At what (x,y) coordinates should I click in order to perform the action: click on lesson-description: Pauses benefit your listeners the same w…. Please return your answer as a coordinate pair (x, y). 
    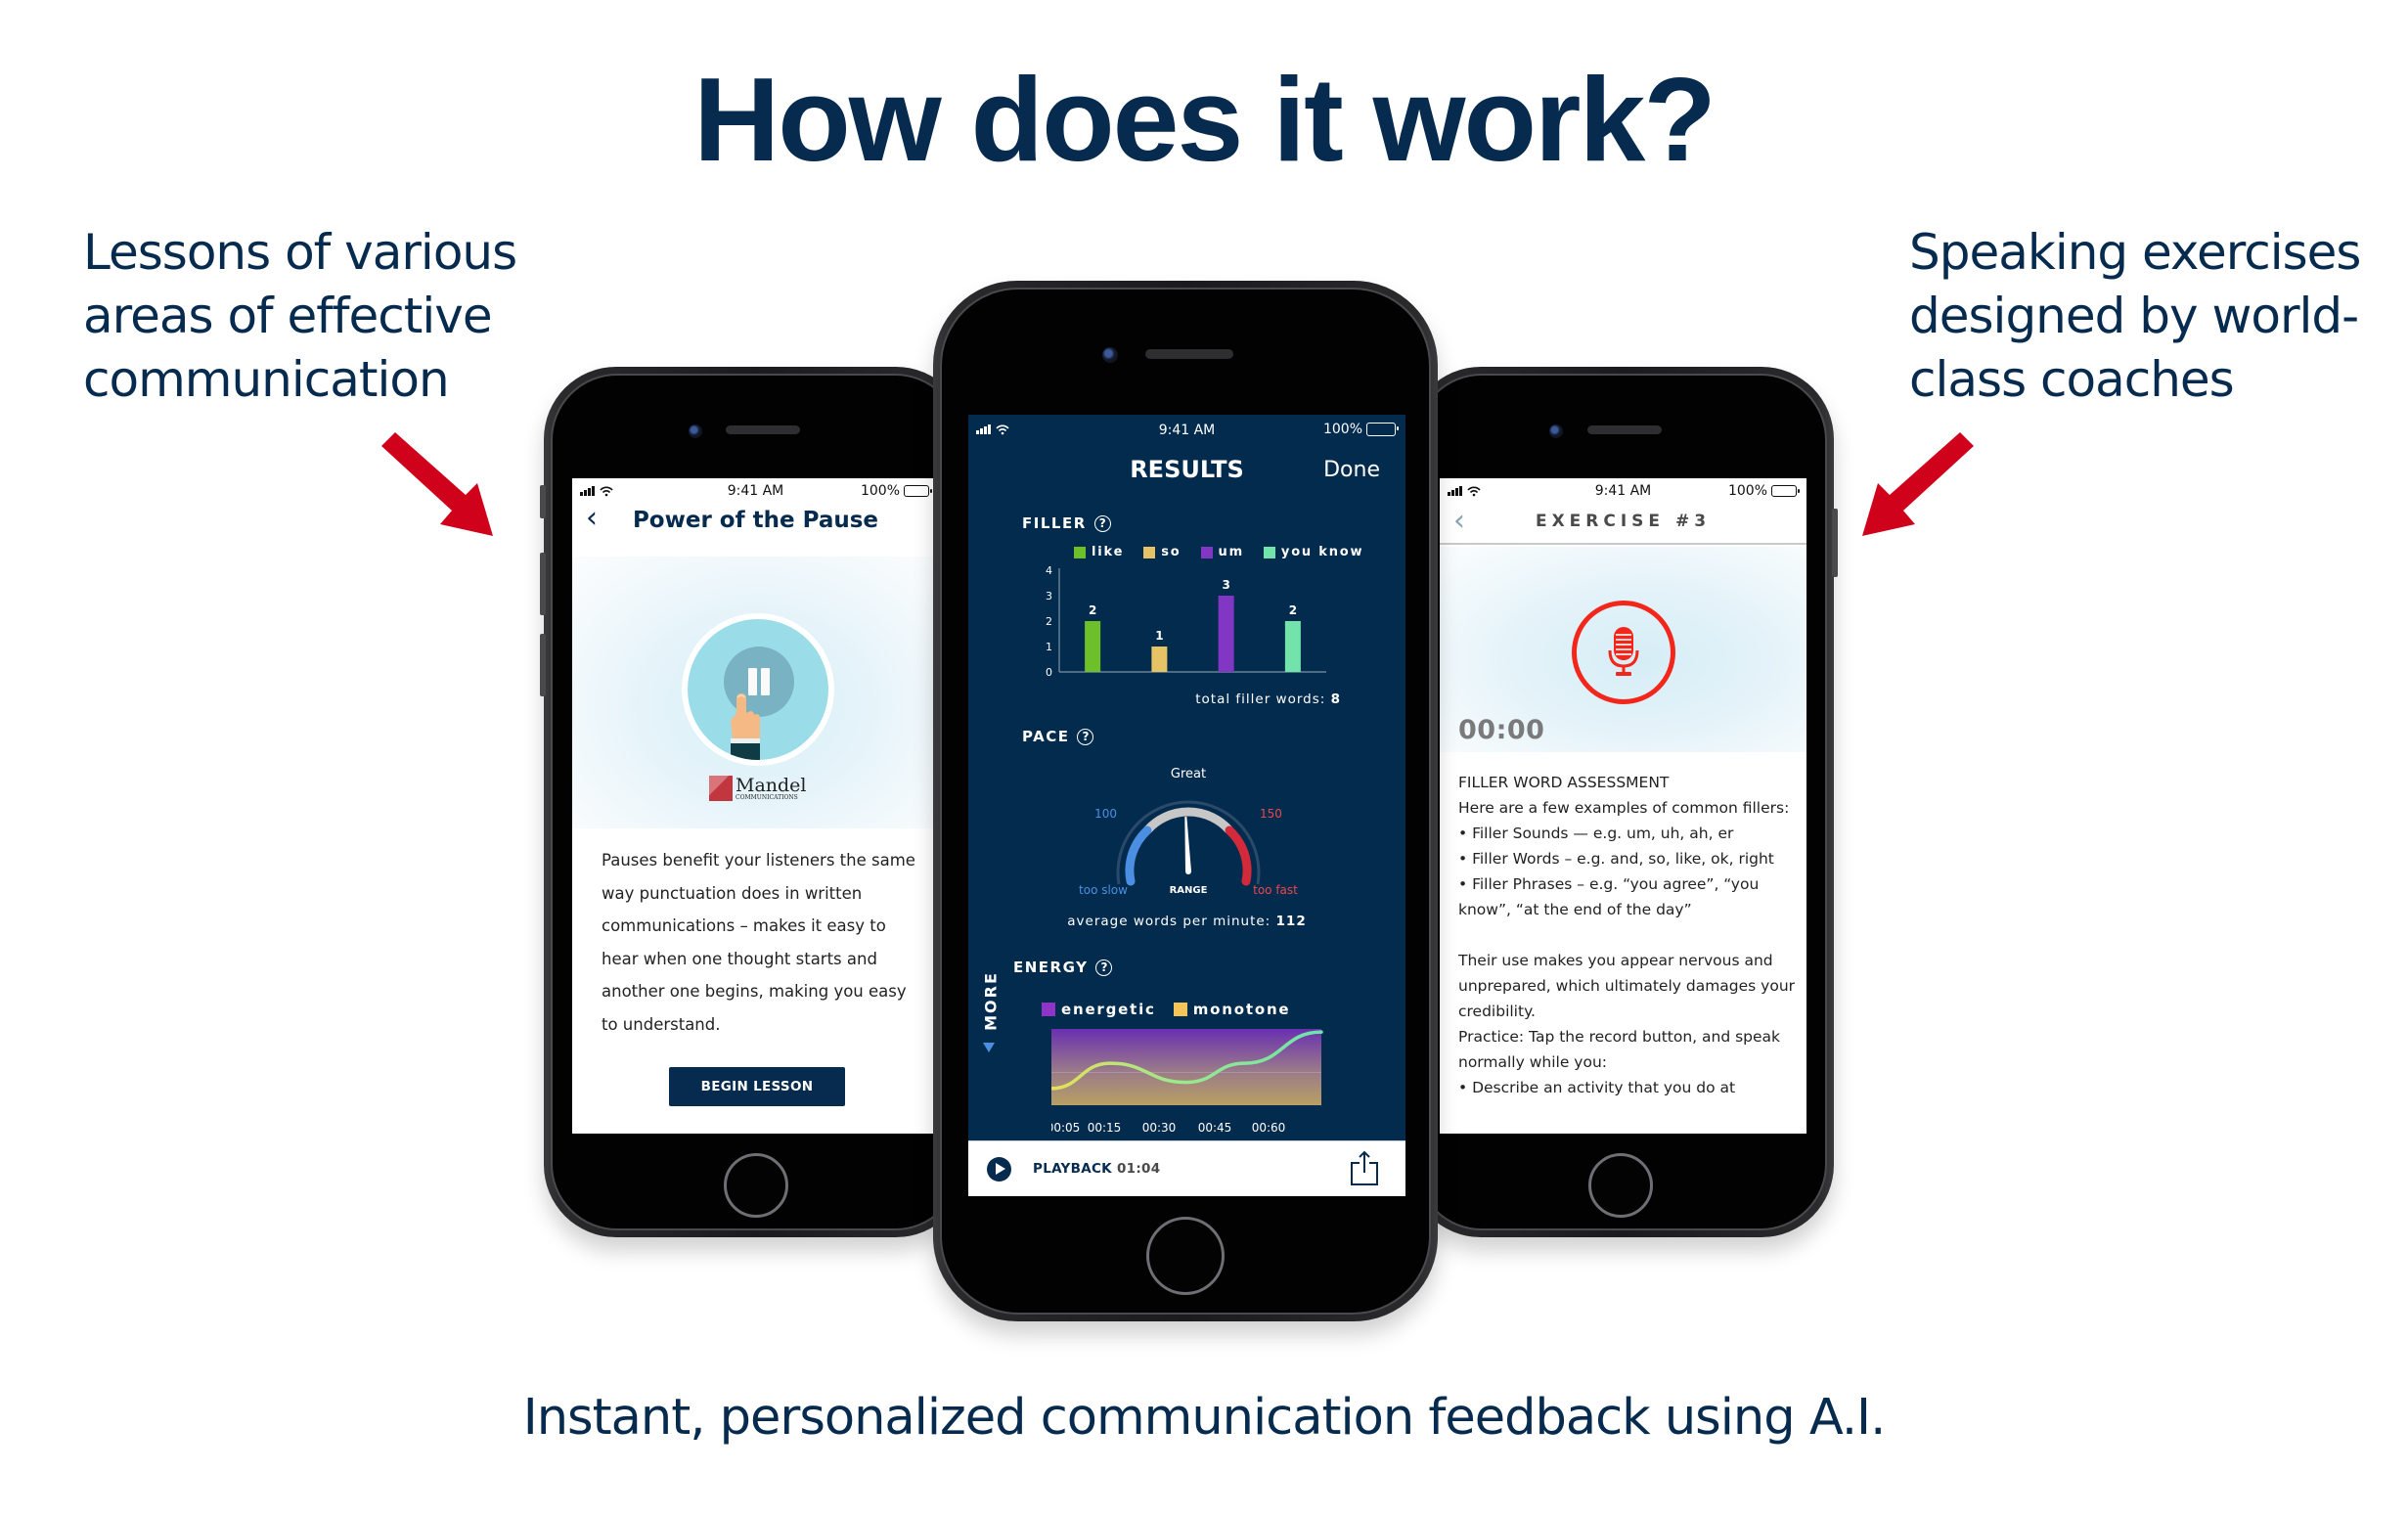
    Looking at the image, I should click on (758, 942).